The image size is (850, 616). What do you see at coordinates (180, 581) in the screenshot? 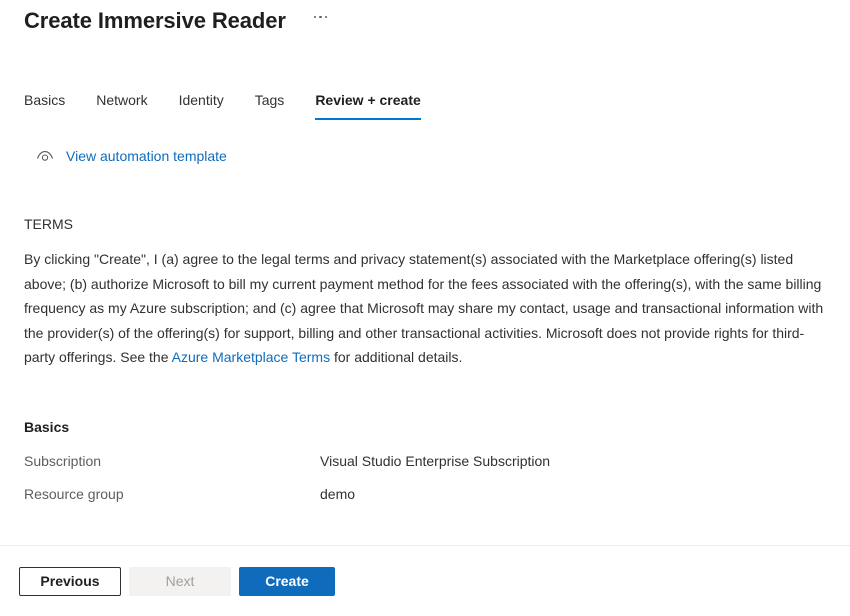
I see `next-button: Next` at bounding box center [180, 581].